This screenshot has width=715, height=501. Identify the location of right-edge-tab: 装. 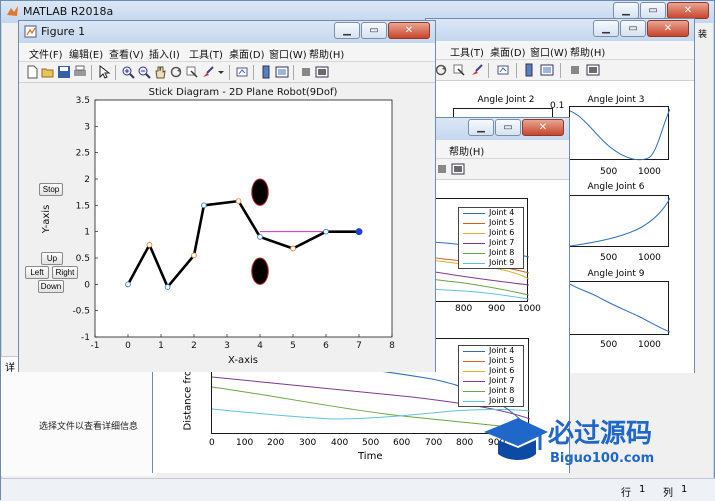
(702, 33).